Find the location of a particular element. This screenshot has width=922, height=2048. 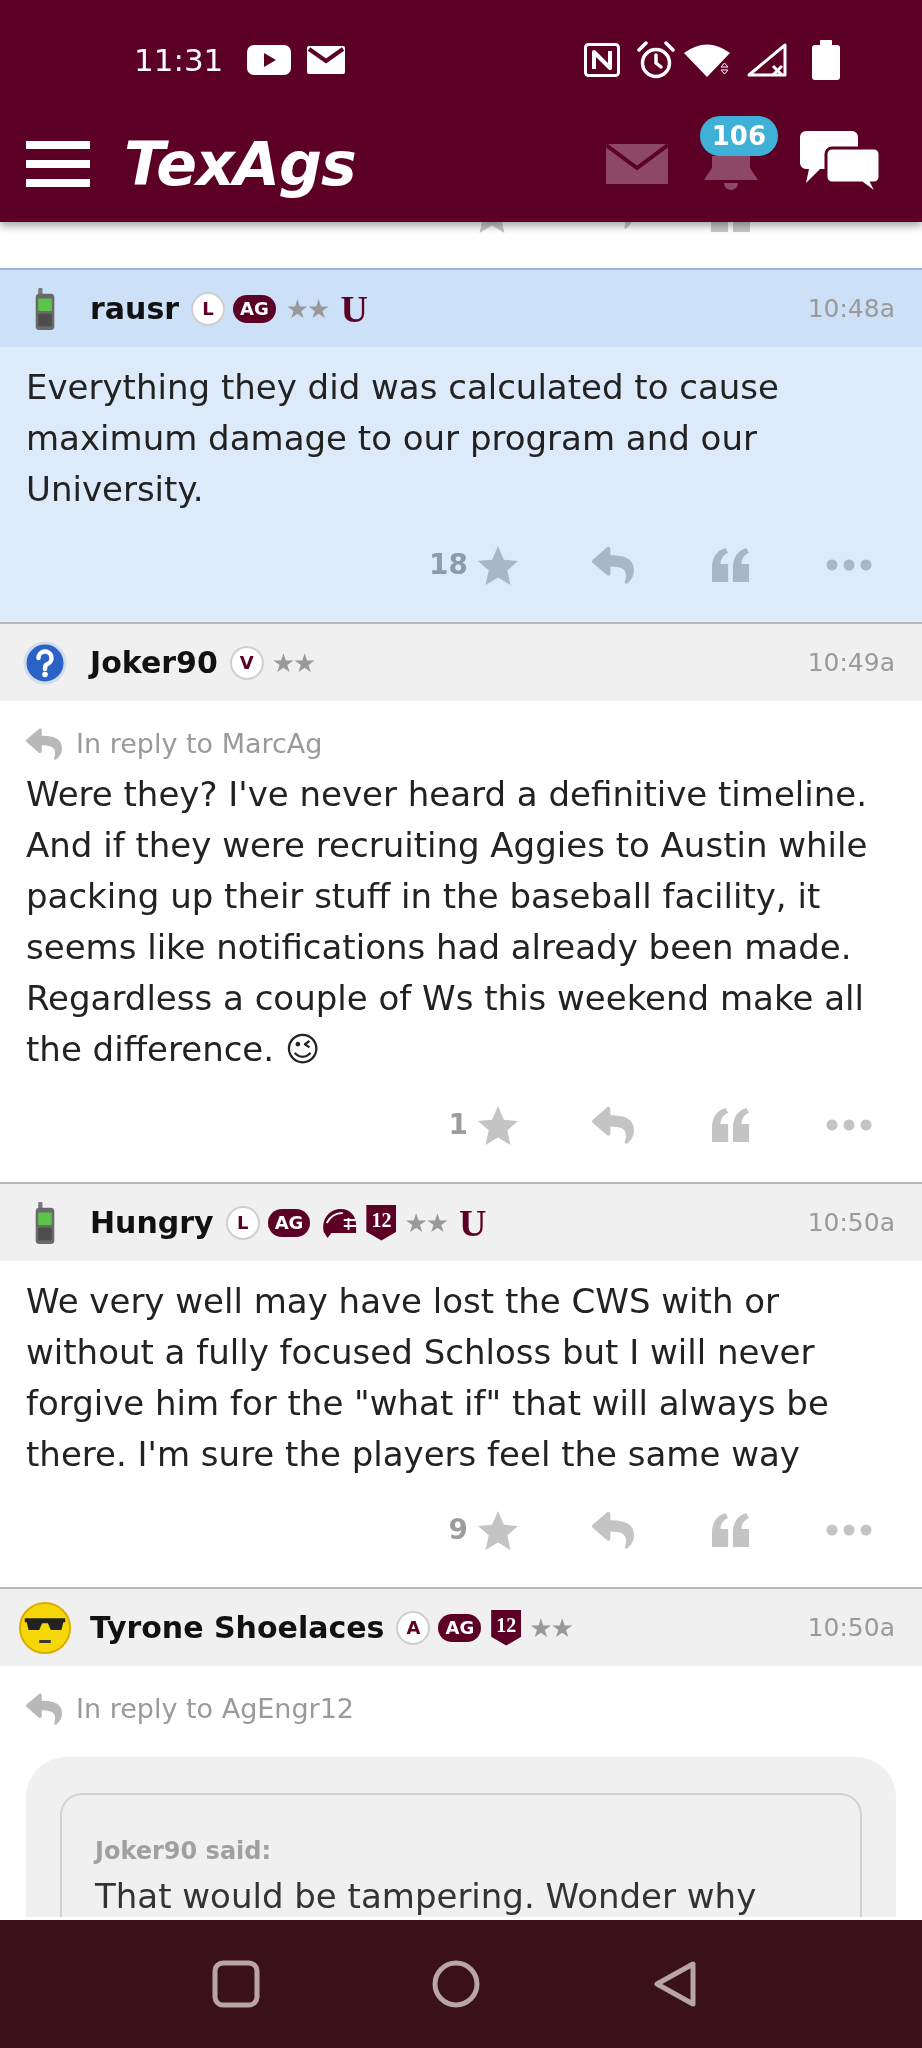

star-button: 9 is located at coordinates (483, 1530).